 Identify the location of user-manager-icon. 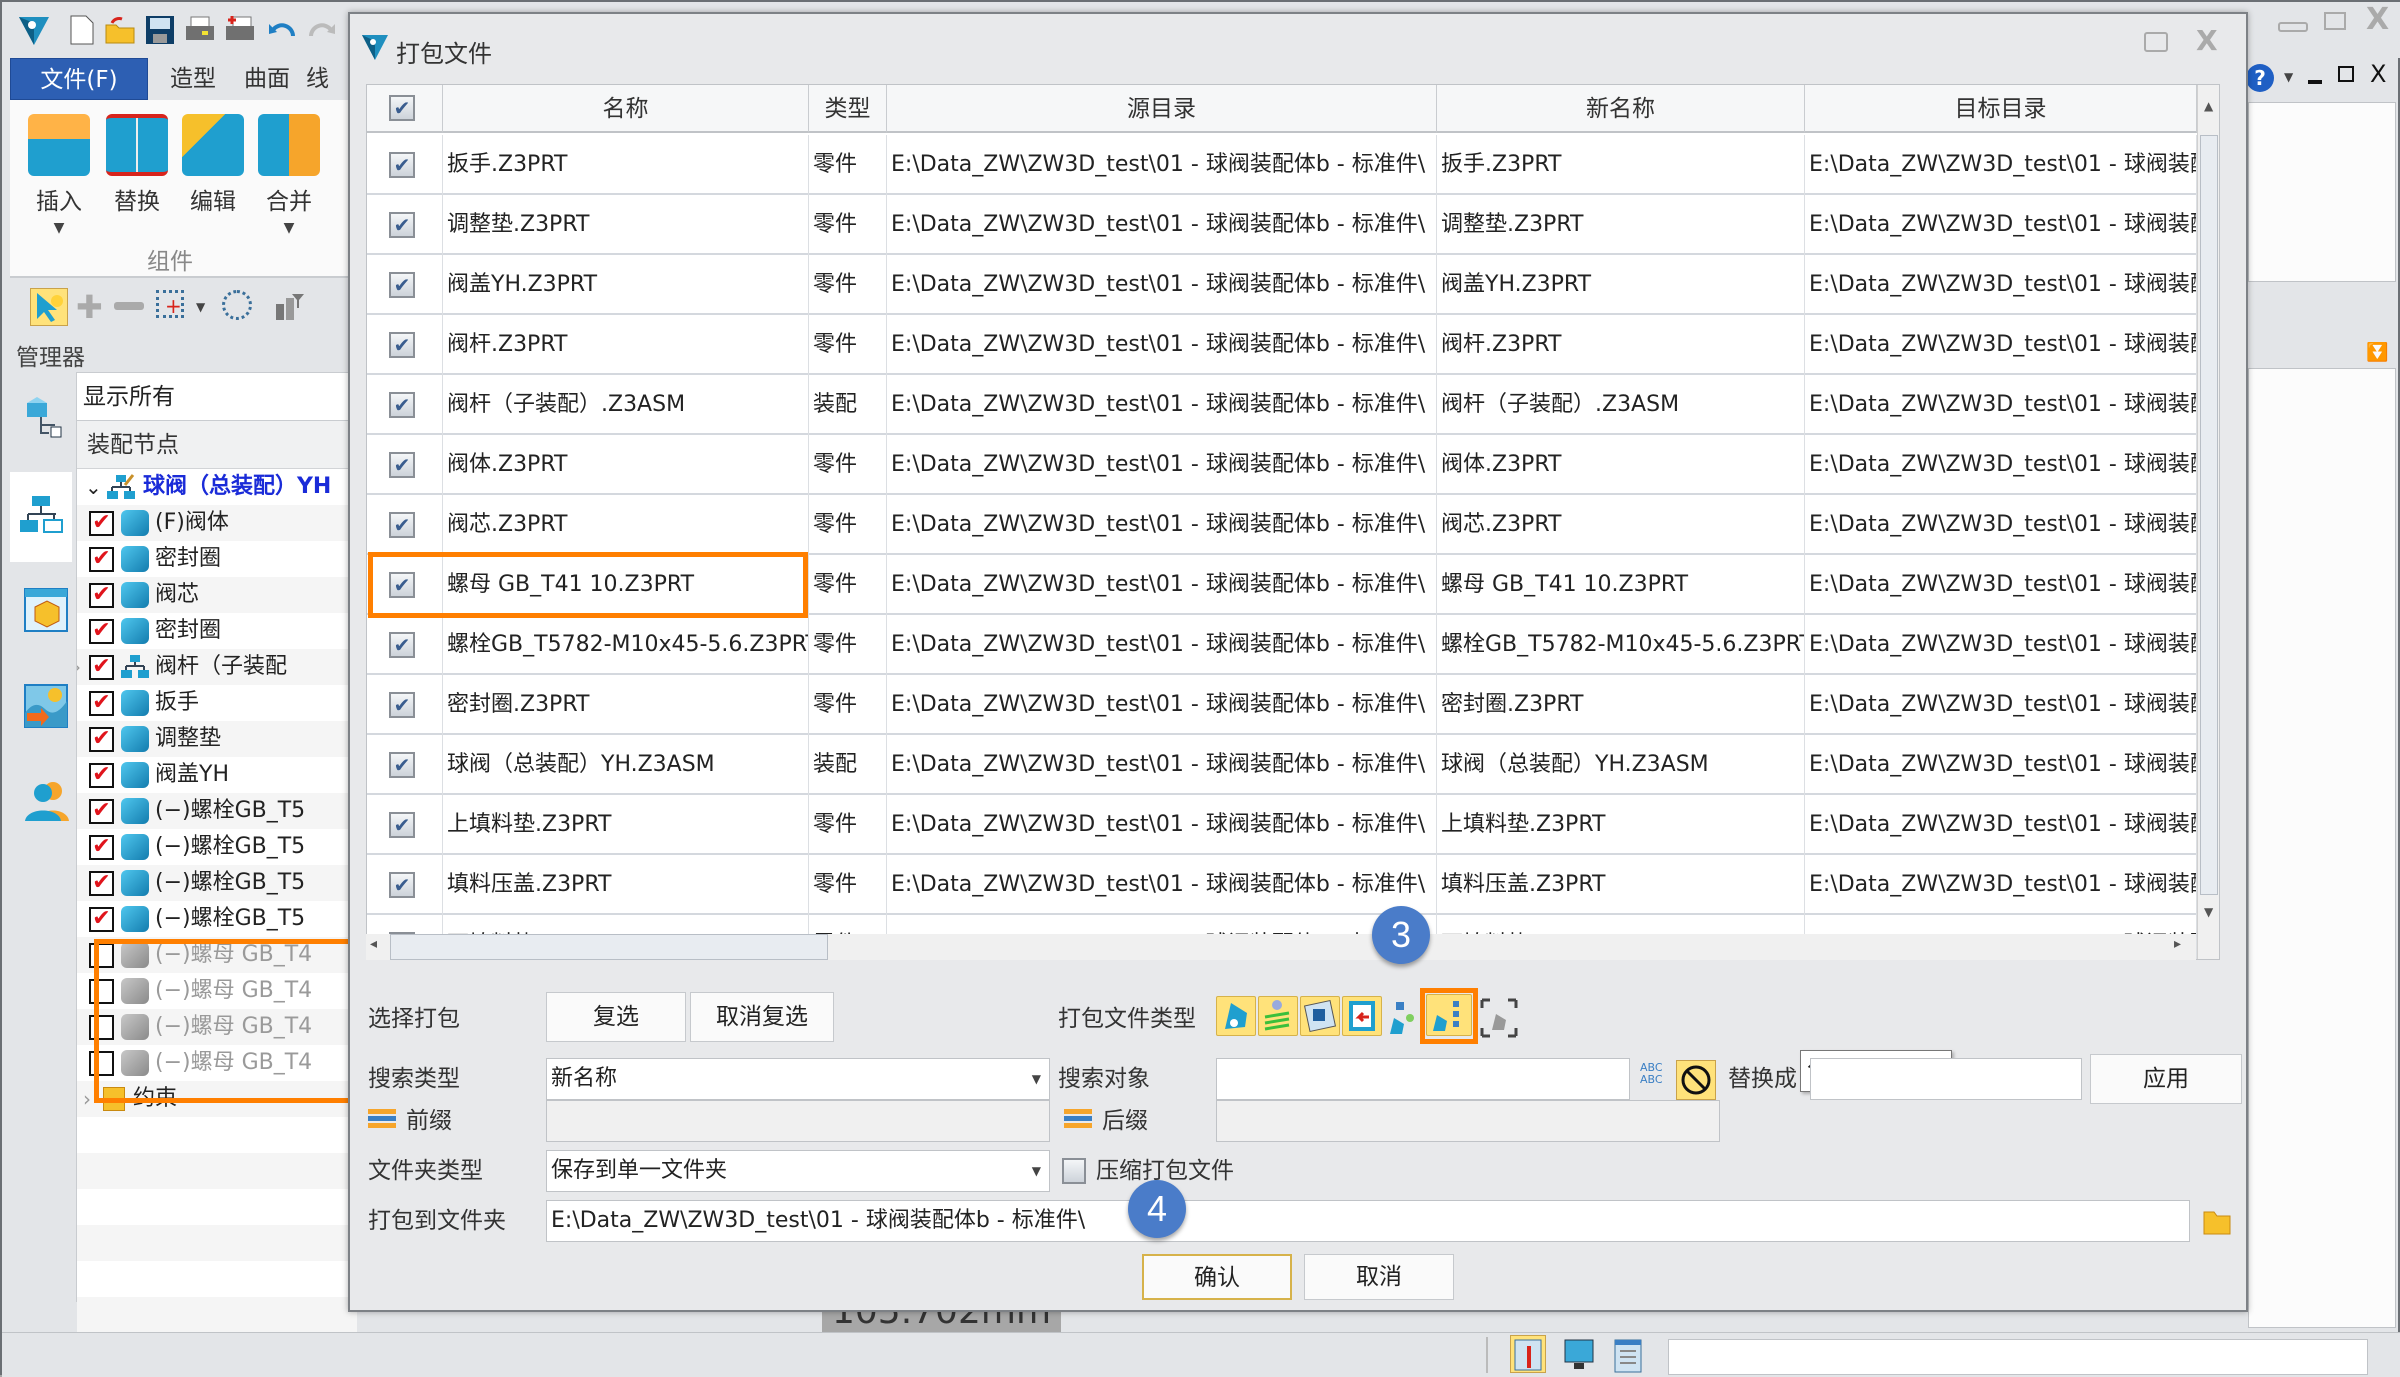
(46, 800).